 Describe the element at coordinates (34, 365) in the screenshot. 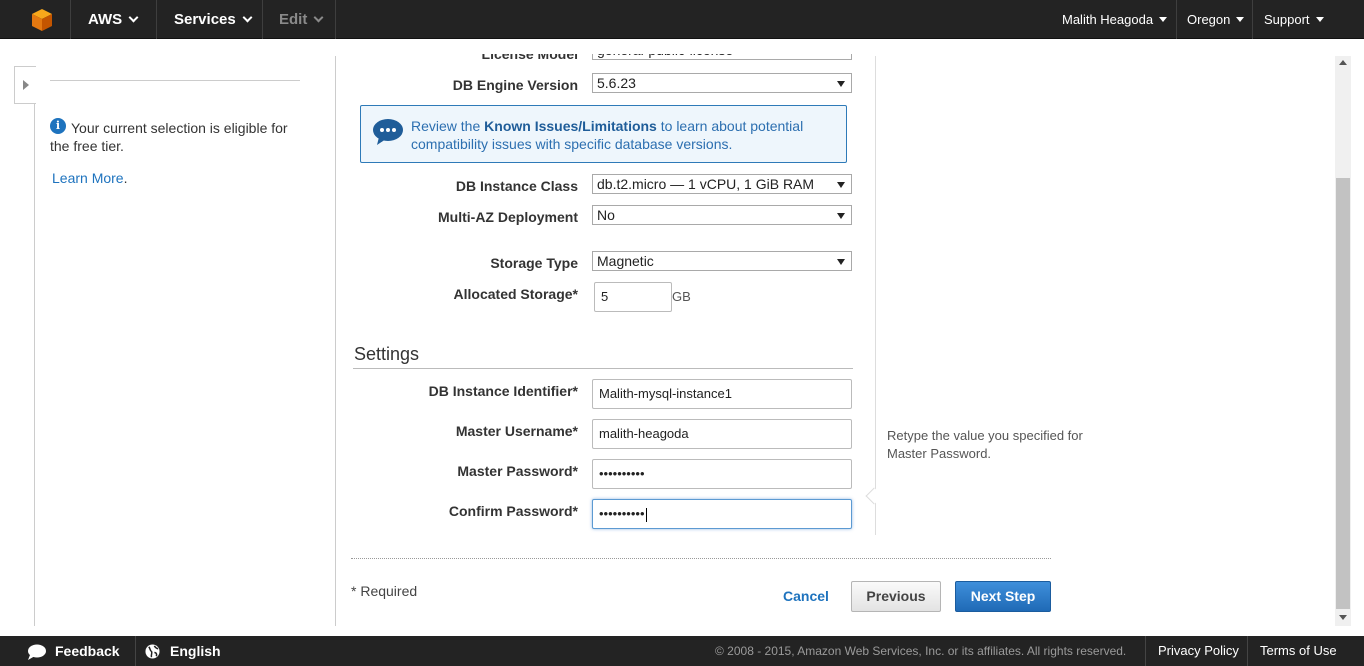

I see `left-panel-border` at that location.